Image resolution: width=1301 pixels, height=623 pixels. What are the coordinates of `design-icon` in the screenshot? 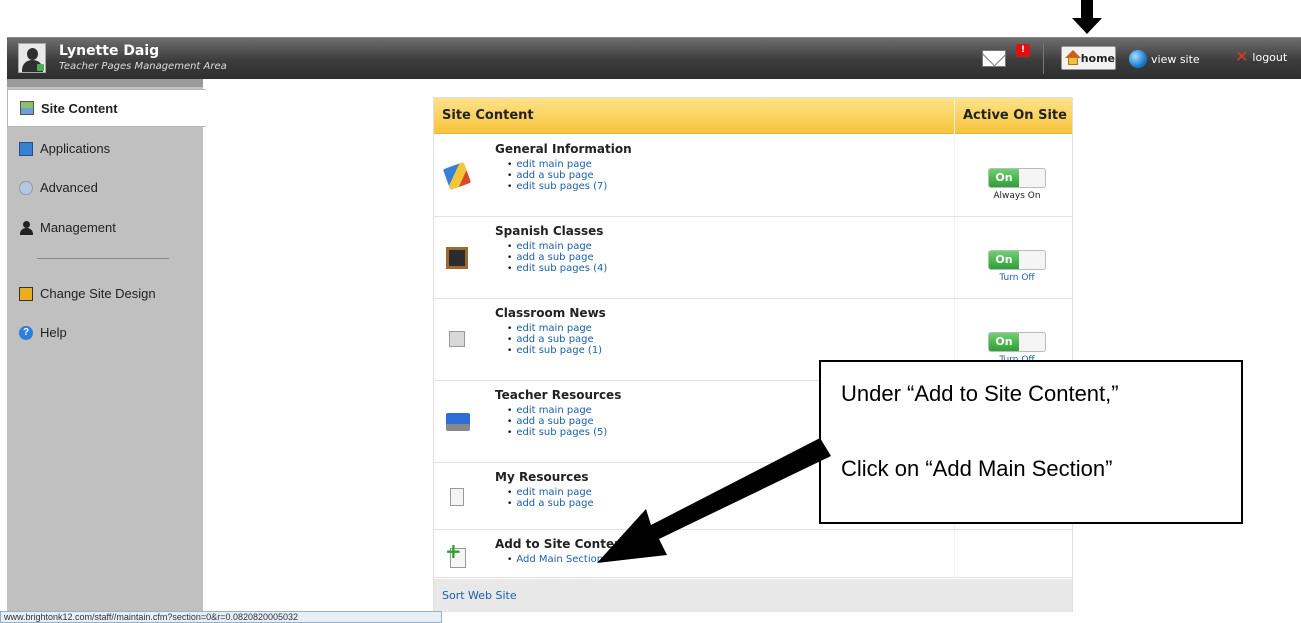 It's located at (26, 293).